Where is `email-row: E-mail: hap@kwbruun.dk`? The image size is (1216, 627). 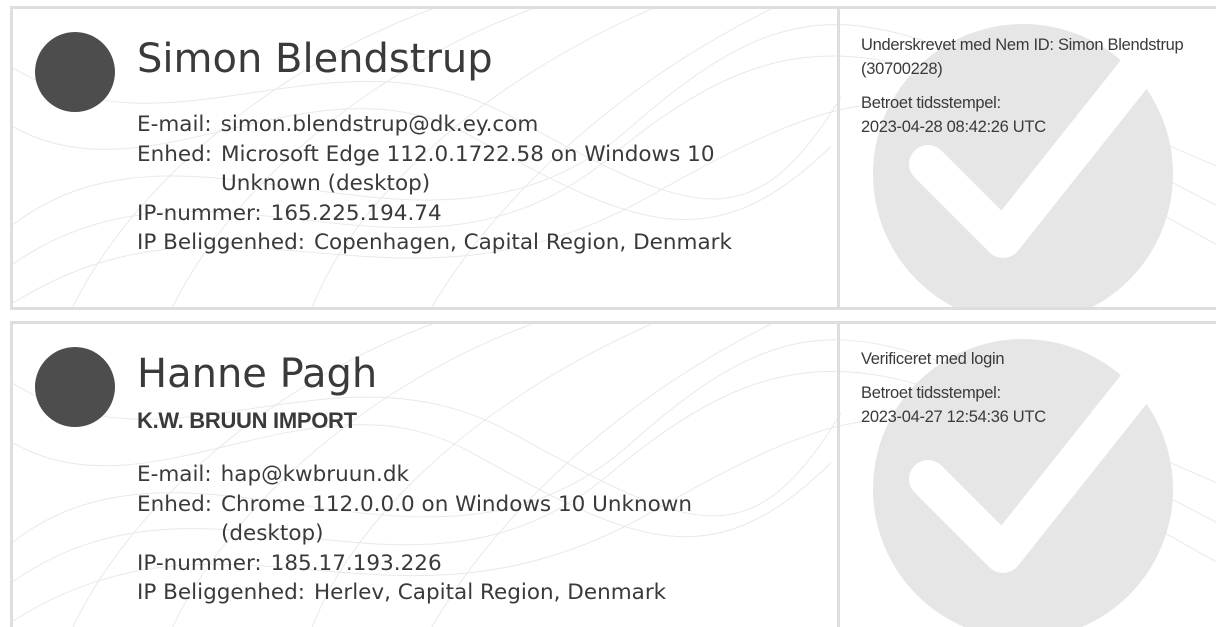
email-row: E-mail: hap@kwbruun.dk is located at coordinates (429, 475).